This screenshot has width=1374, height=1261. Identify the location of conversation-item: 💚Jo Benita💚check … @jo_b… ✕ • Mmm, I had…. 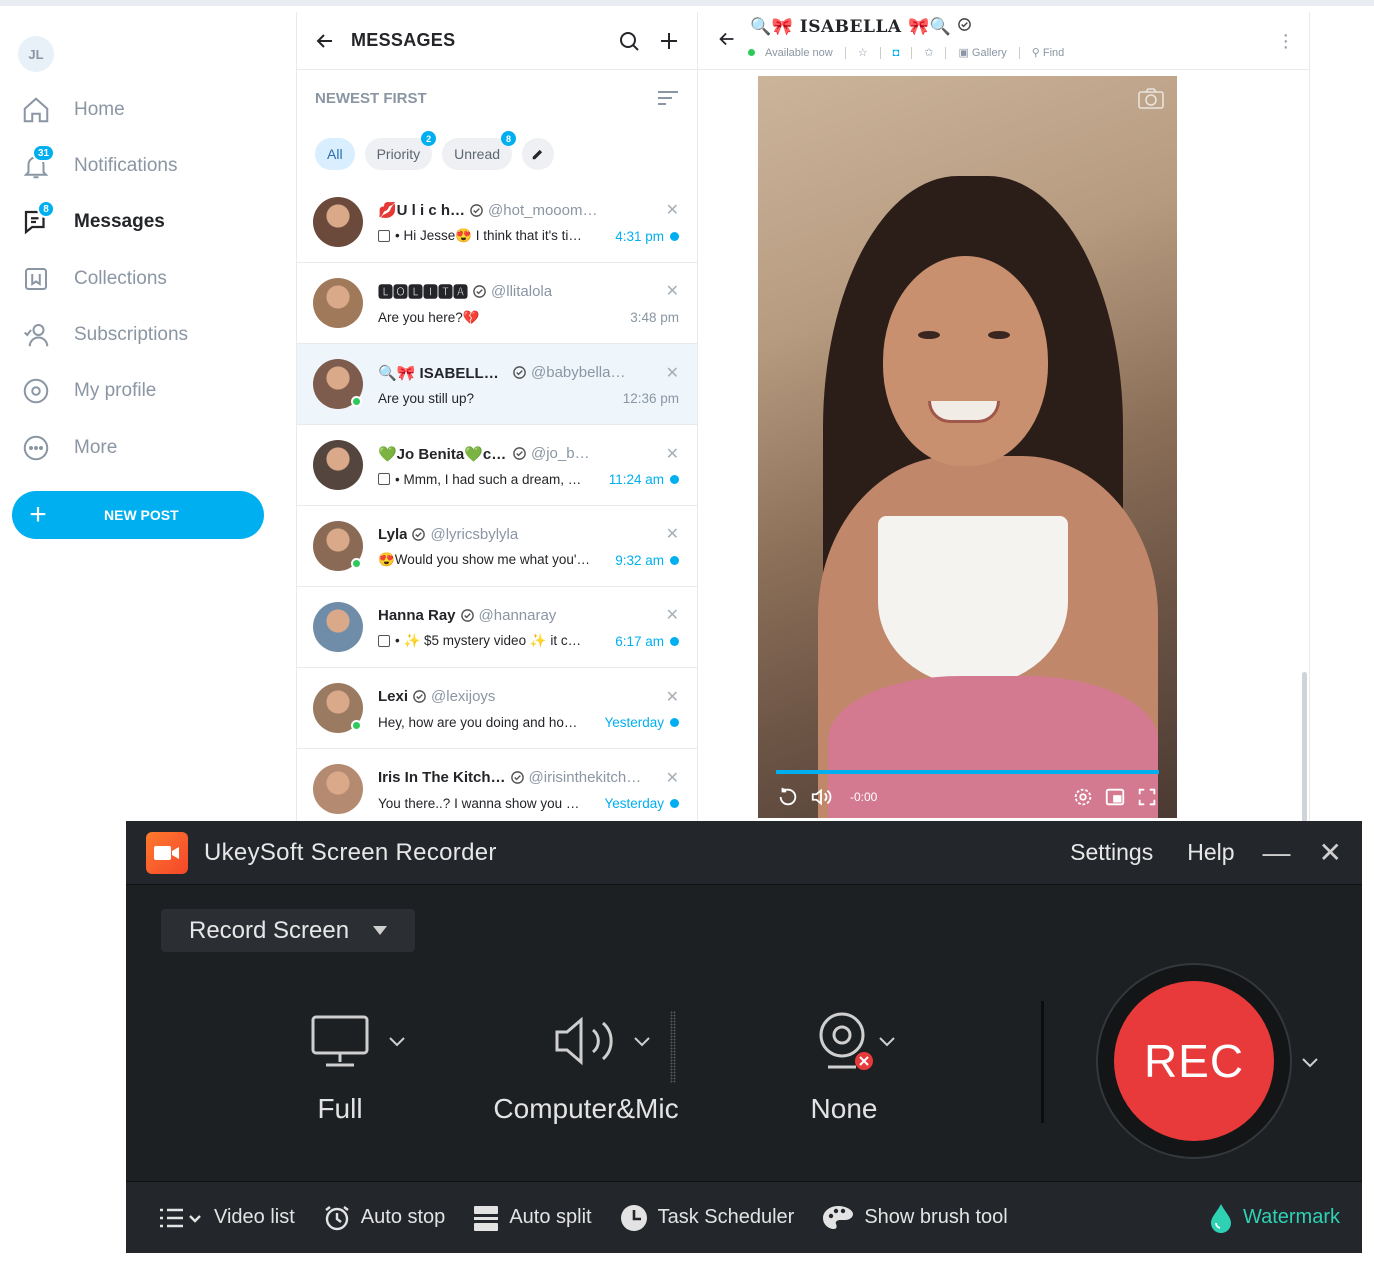
(497, 465).